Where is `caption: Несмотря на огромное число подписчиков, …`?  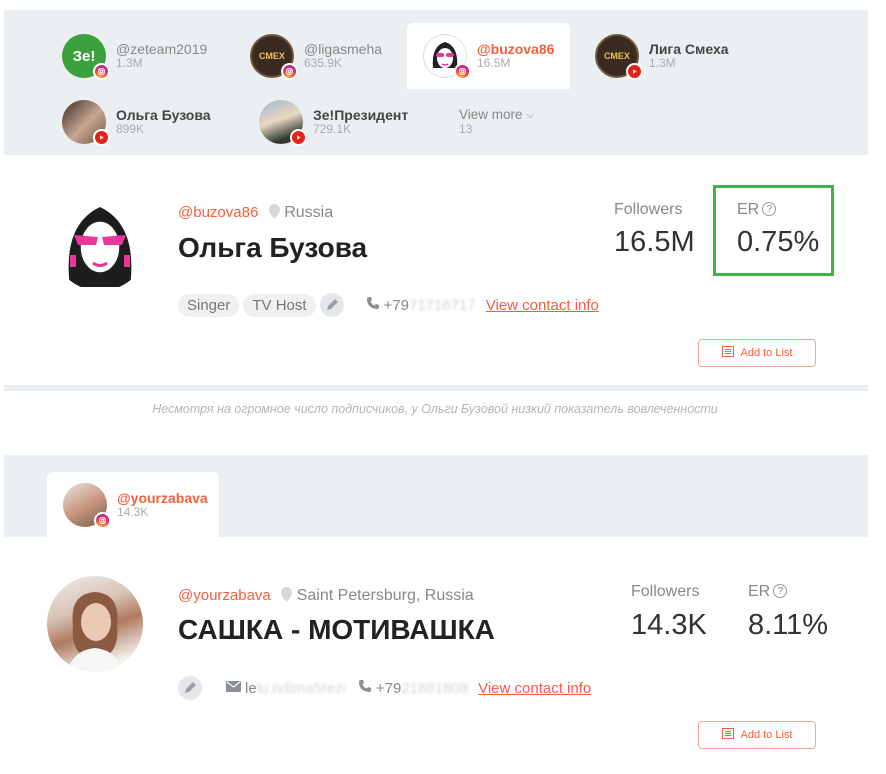 caption: Несмотря на огромное число подписчиков, … is located at coordinates (435, 409).